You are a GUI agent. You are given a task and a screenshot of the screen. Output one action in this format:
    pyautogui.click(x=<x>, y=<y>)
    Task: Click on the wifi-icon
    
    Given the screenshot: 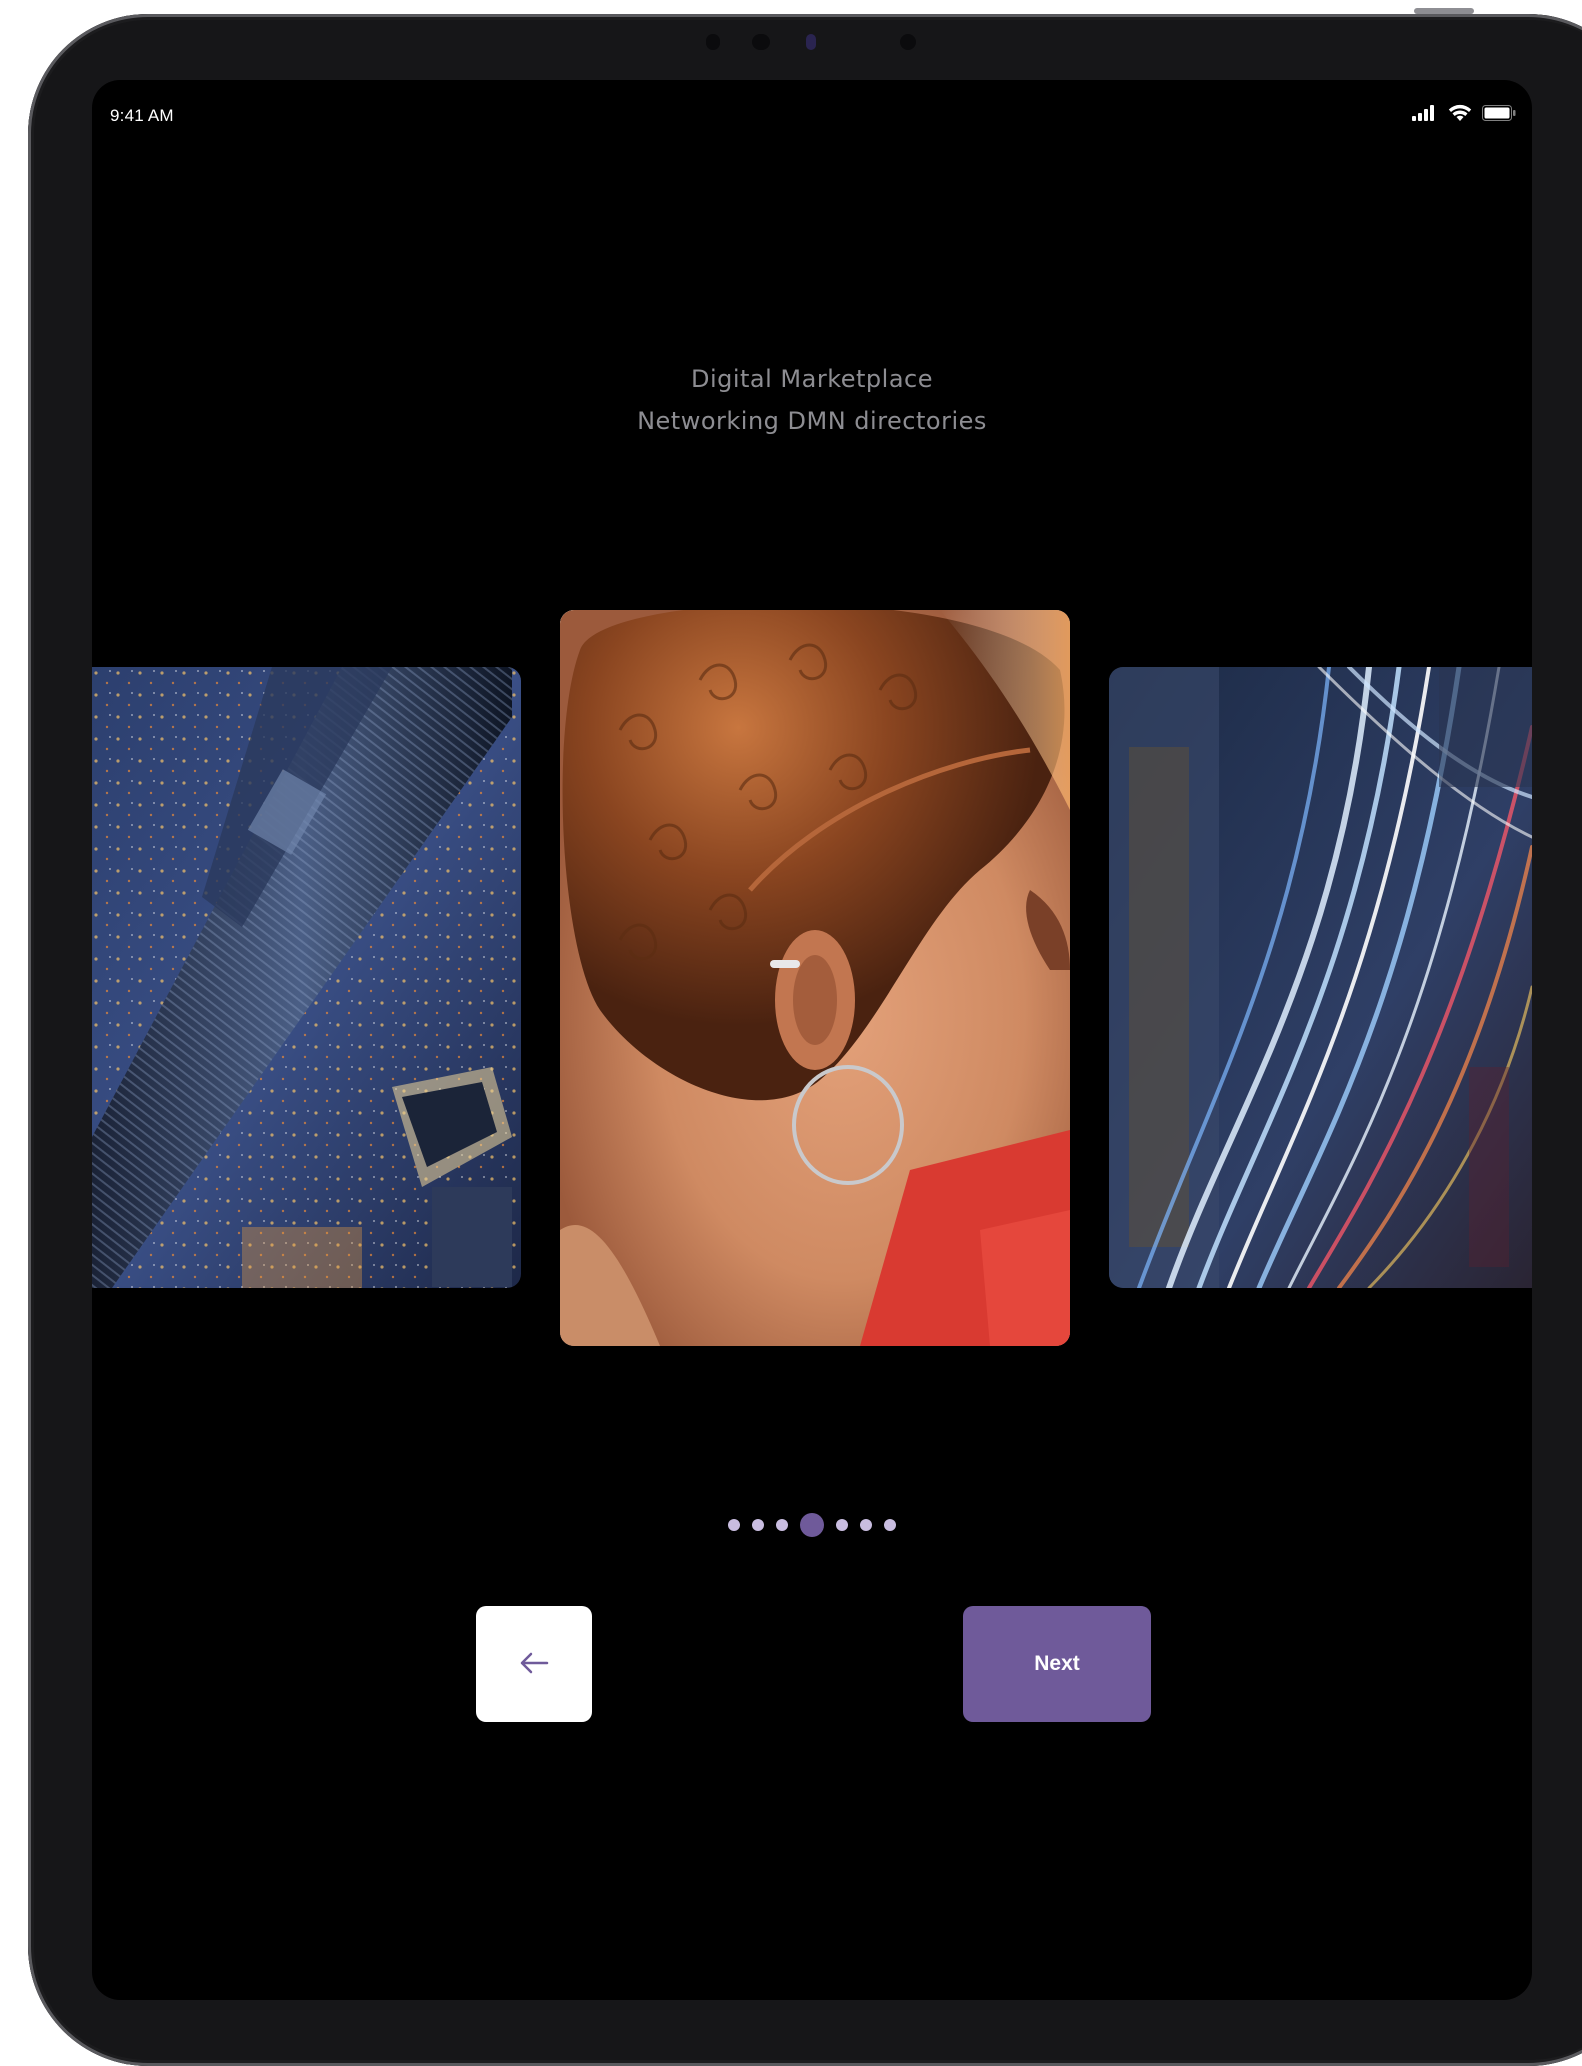 What is the action you would take?
    pyautogui.click(x=1460, y=115)
    